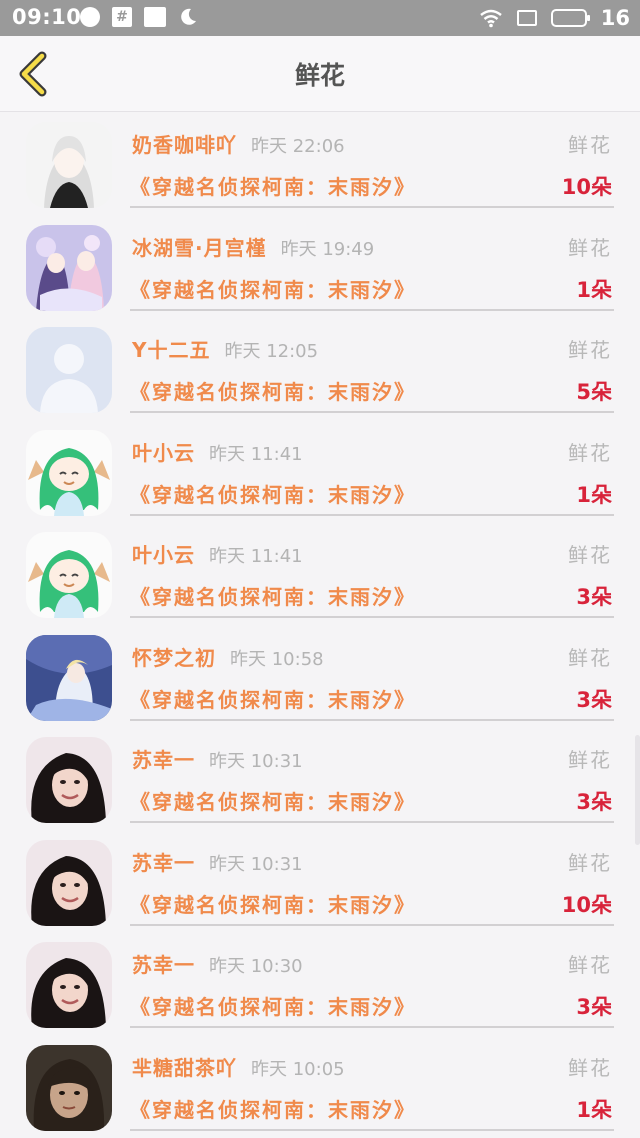 The height and width of the screenshot is (1138, 640). I want to click on user-name: 芈糖甜茶吖, so click(184, 1068).